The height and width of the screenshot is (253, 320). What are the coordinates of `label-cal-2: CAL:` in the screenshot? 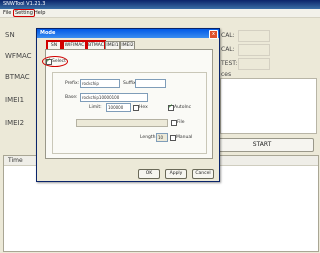 It's located at (228, 49).